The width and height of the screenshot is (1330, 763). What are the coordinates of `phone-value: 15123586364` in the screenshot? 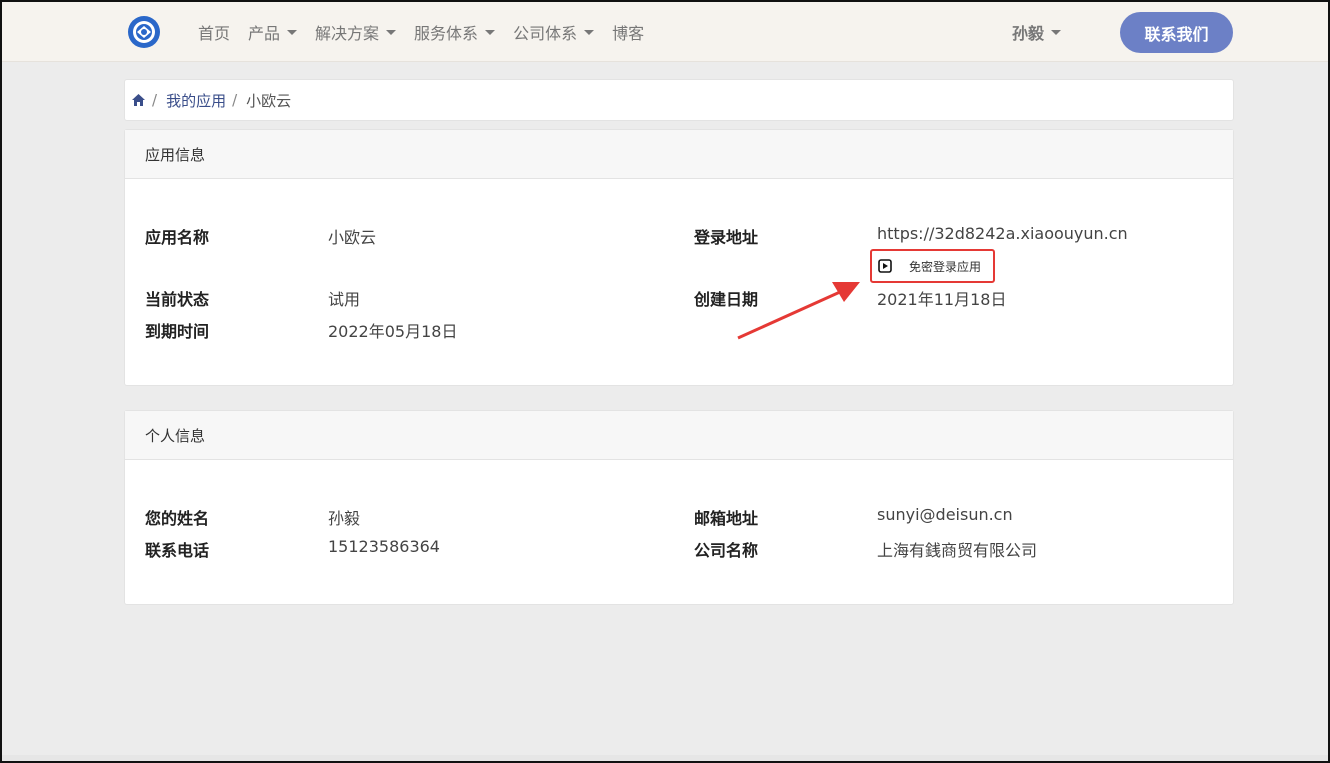 It's located at (384, 546).